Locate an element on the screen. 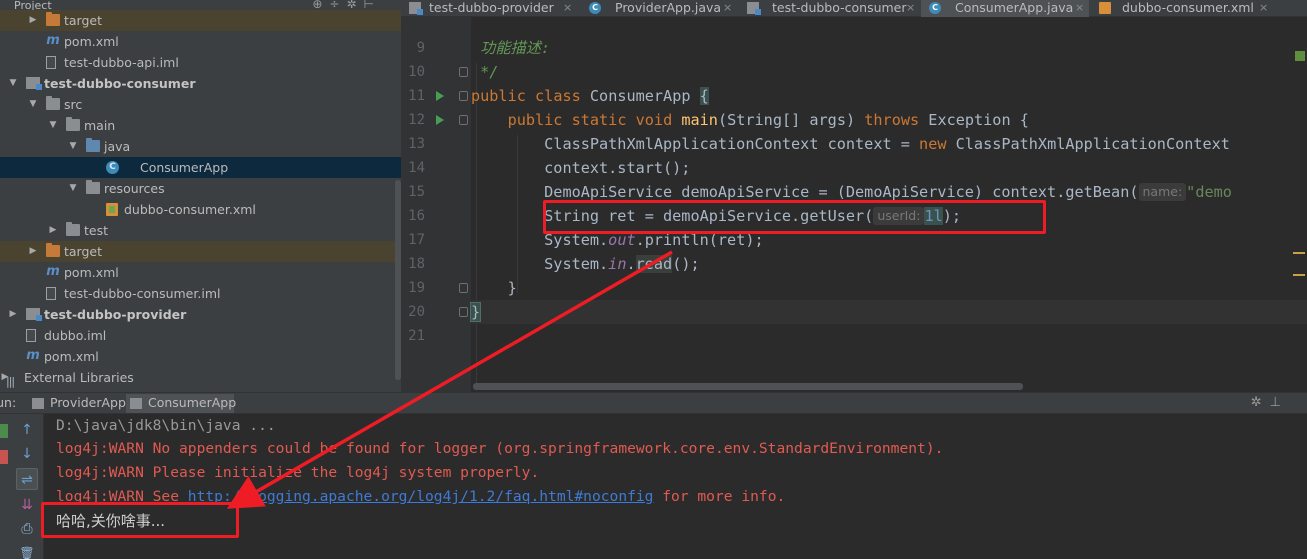 Image resolution: width=1307 pixels, height=559 pixels. comment: */ is located at coordinates (489, 72).